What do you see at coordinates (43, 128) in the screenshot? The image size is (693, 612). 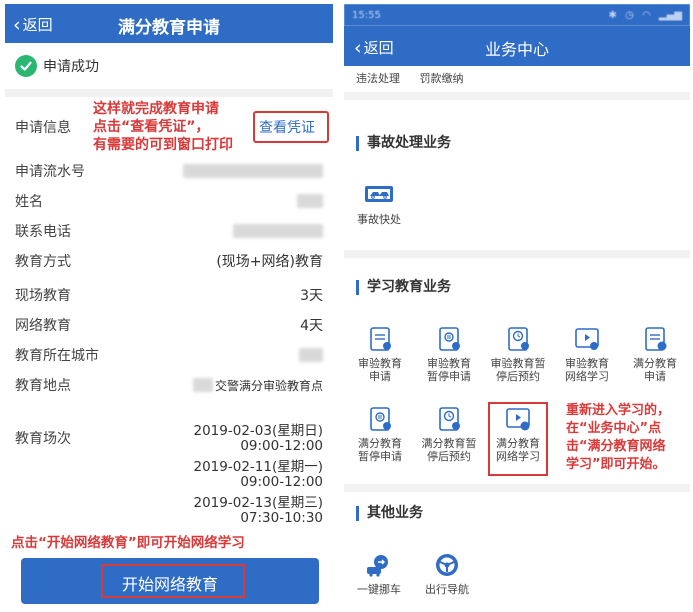 I see `info-label: 申请信息` at bounding box center [43, 128].